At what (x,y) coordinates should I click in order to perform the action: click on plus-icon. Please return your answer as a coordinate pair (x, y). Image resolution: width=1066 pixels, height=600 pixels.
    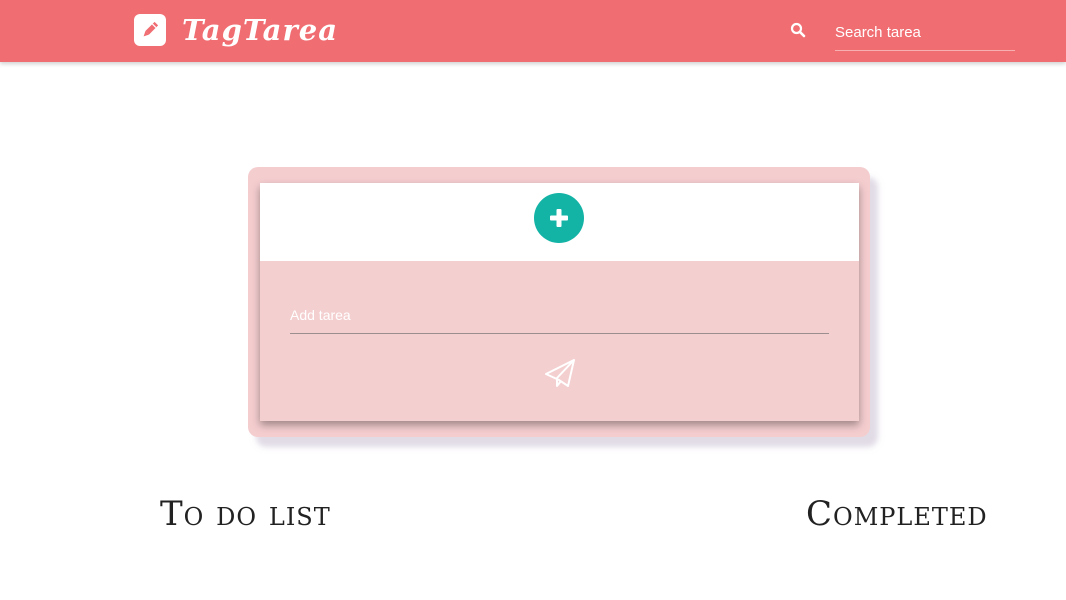
    Looking at the image, I should click on (559, 218).